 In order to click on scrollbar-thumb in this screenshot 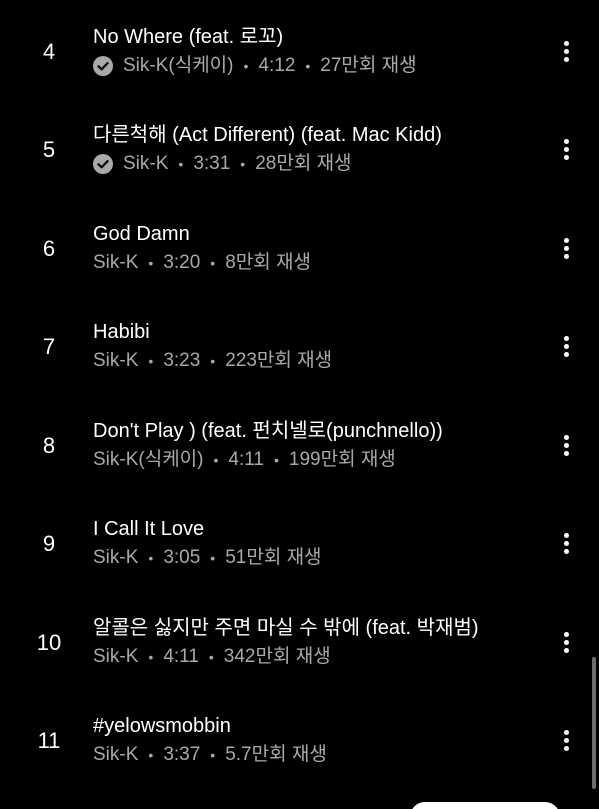, I will do `click(594, 723)`.